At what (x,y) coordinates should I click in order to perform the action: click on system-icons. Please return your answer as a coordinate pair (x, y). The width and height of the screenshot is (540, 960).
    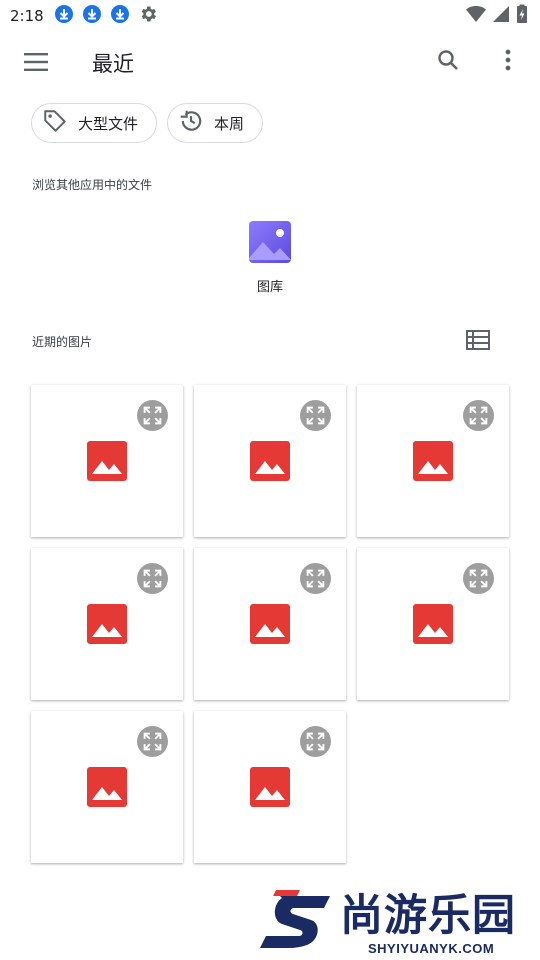
    Looking at the image, I should click on (497, 16).